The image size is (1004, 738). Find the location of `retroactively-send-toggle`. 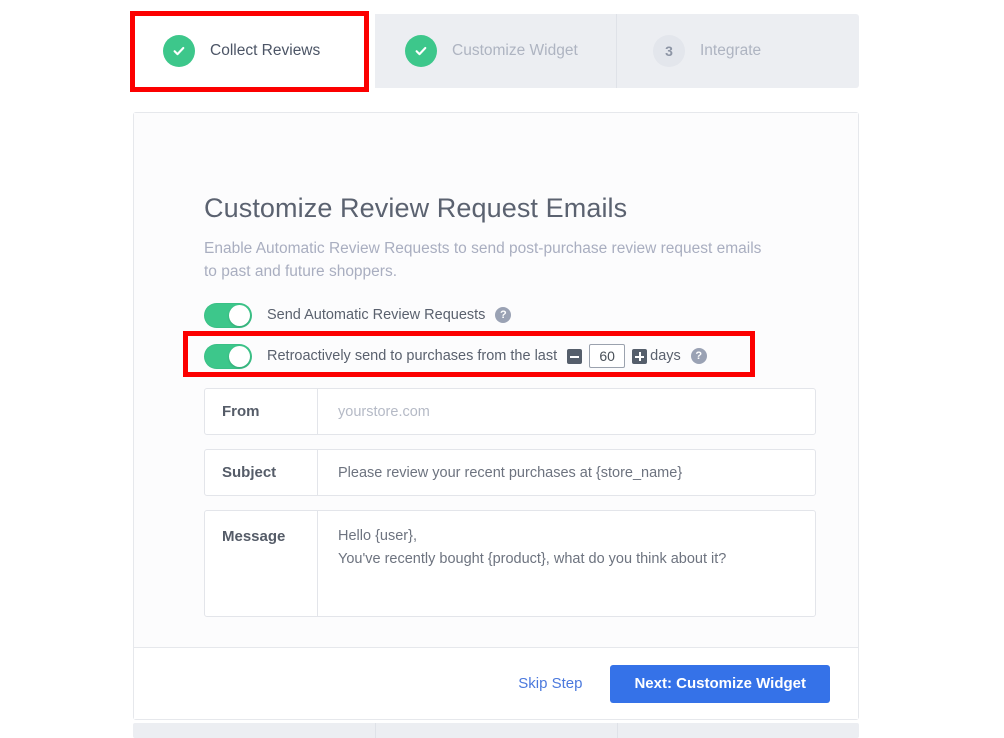

retroactively-send-toggle is located at coordinates (228, 356).